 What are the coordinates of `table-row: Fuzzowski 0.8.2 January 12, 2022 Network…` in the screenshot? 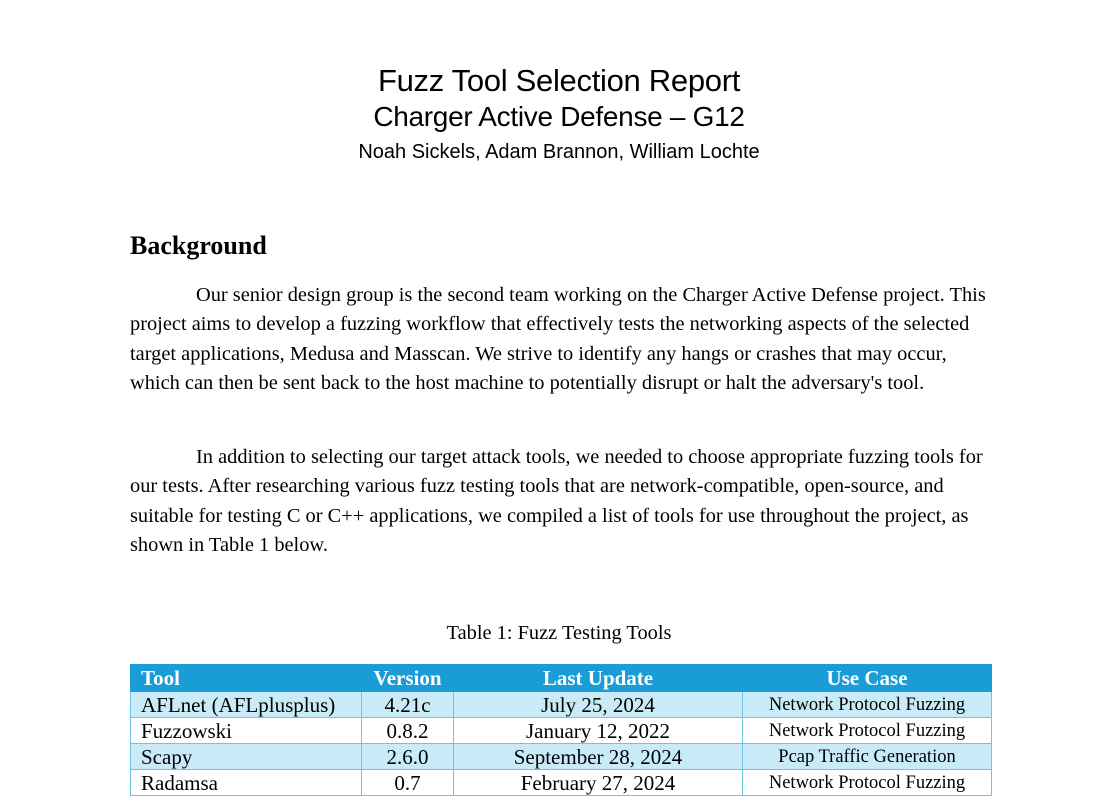 It's located at (561, 730).